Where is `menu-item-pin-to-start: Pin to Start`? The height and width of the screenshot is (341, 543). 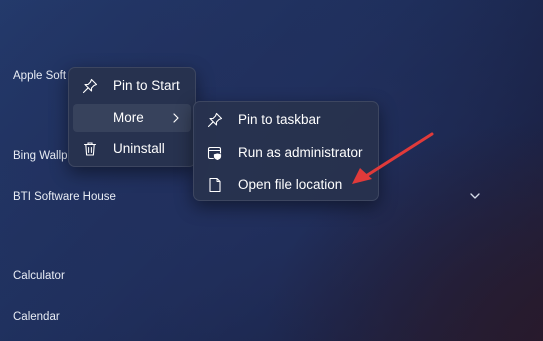 menu-item-pin-to-start: Pin to Start is located at coordinates (132, 86).